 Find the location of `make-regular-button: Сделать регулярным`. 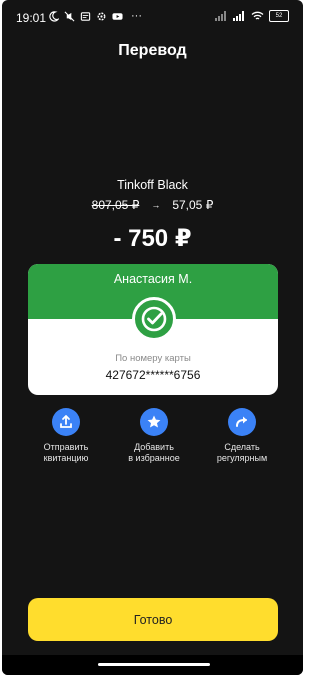

make-regular-button: Сделать регулярным is located at coordinates (242, 436).